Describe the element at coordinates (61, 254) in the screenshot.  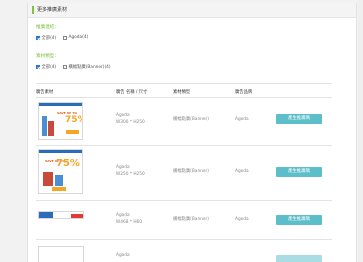
I see `banner-thumbnail` at that location.